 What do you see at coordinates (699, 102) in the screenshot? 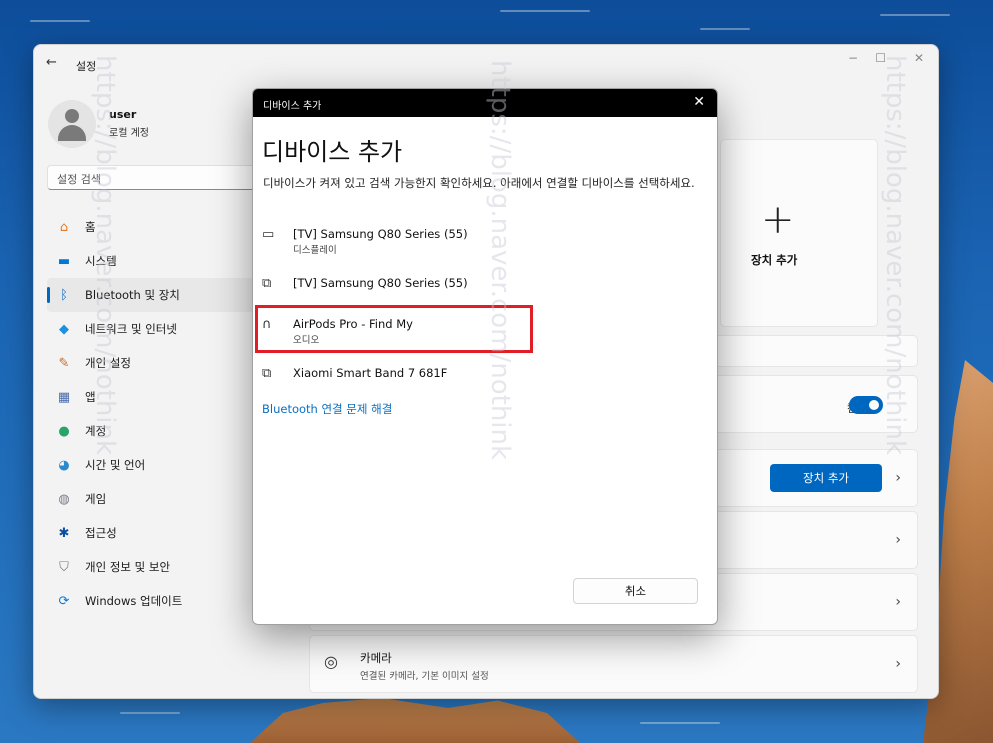
I see `dialog-close-icon: ✕` at bounding box center [699, 102].